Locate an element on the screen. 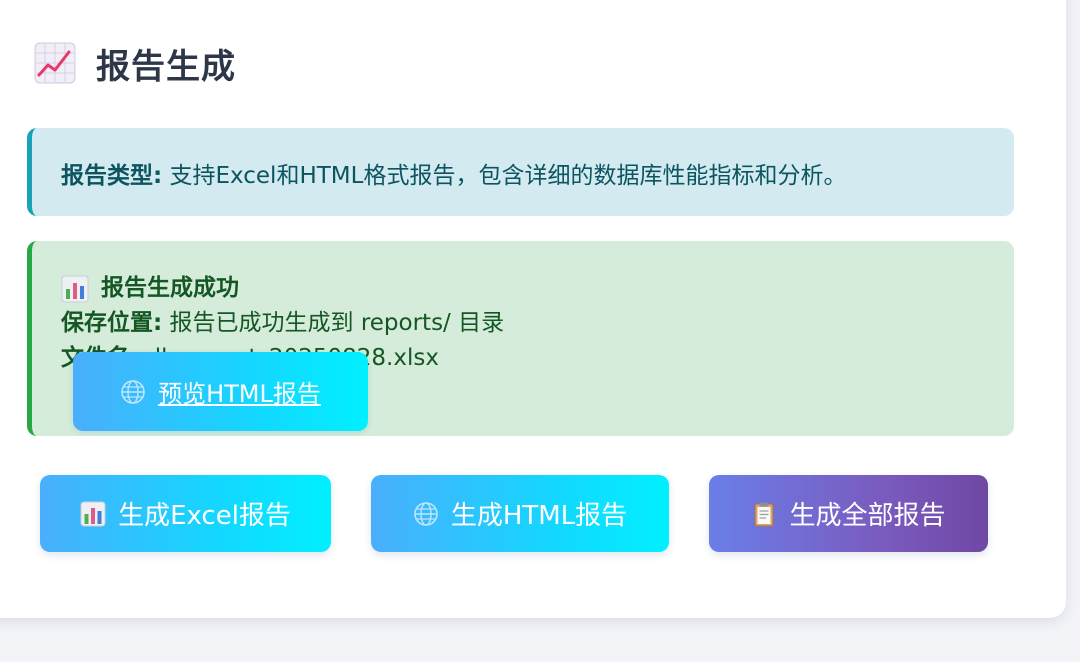 This screenshot has width=1080, height=662. preview-html-report-button: 预览HTML报告 is located at coordinates (220, 391).